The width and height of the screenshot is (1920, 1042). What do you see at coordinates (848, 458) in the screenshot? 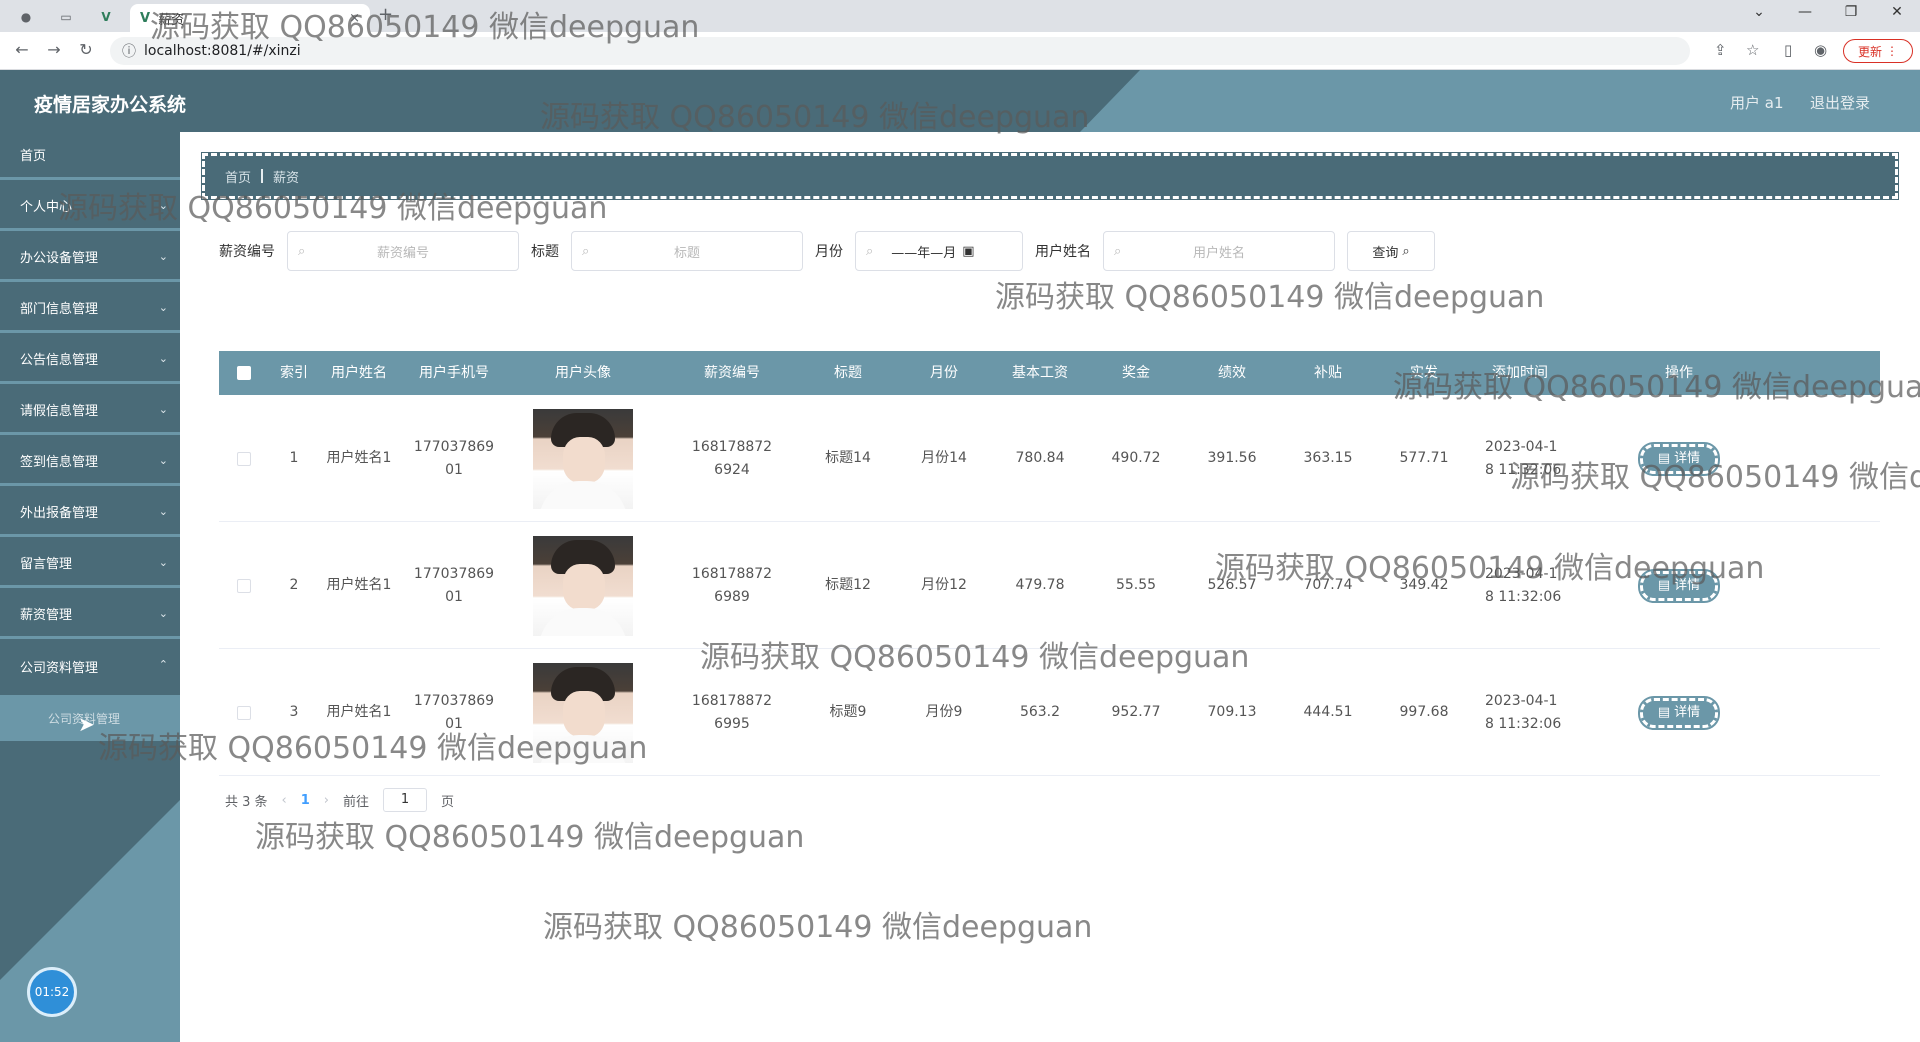
I see `cell-title: 标题14` at bounding box center [848, 458].